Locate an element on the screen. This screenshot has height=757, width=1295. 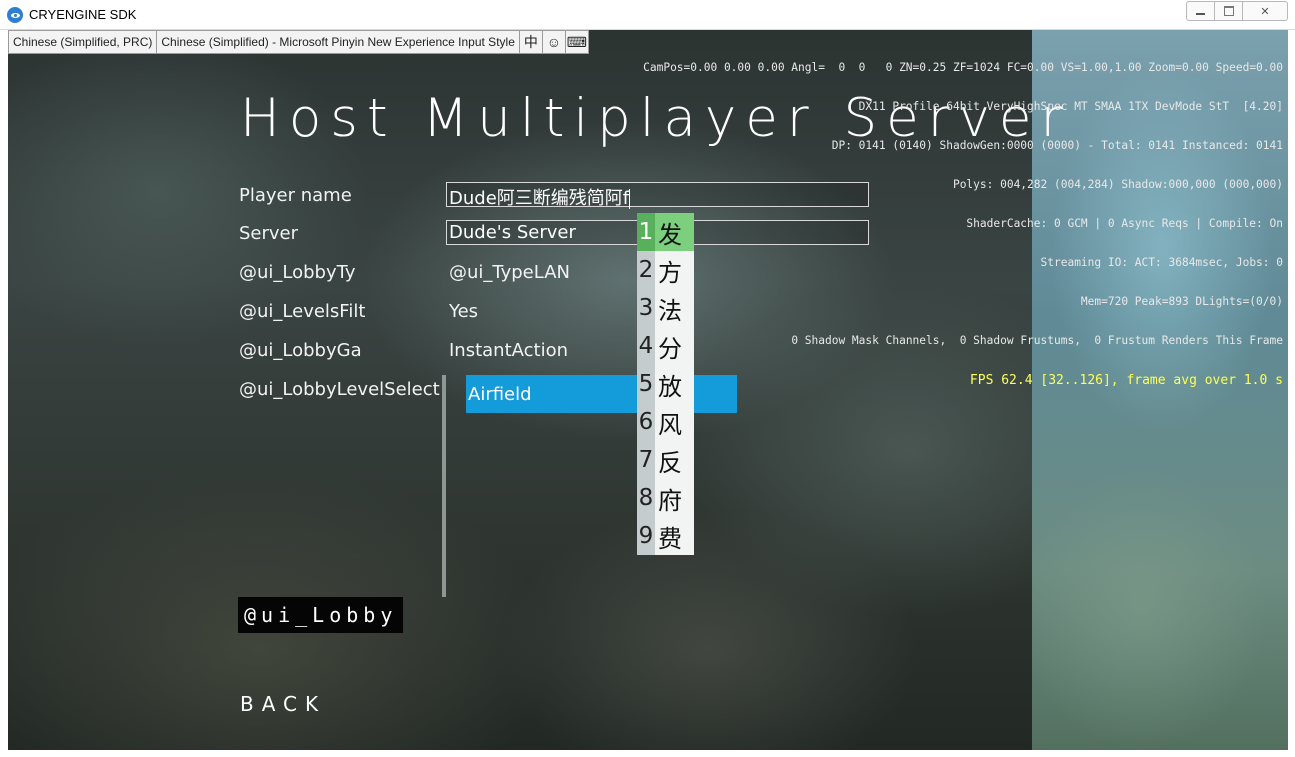
player-name-label: Player name is located at coordinates (295, 195).